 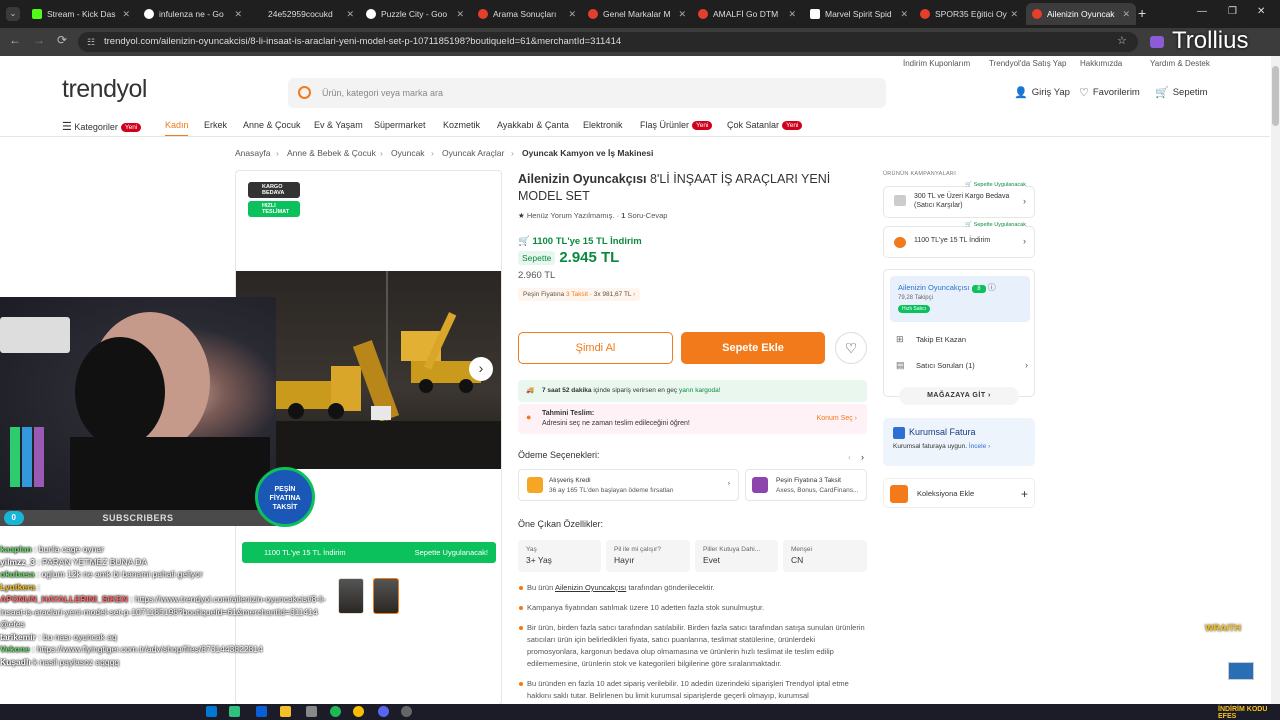 What do you see at coordinates (1275, 96) in the screenshot?
I see `scrollbar-thumb` at bounding box center [1275, 96].